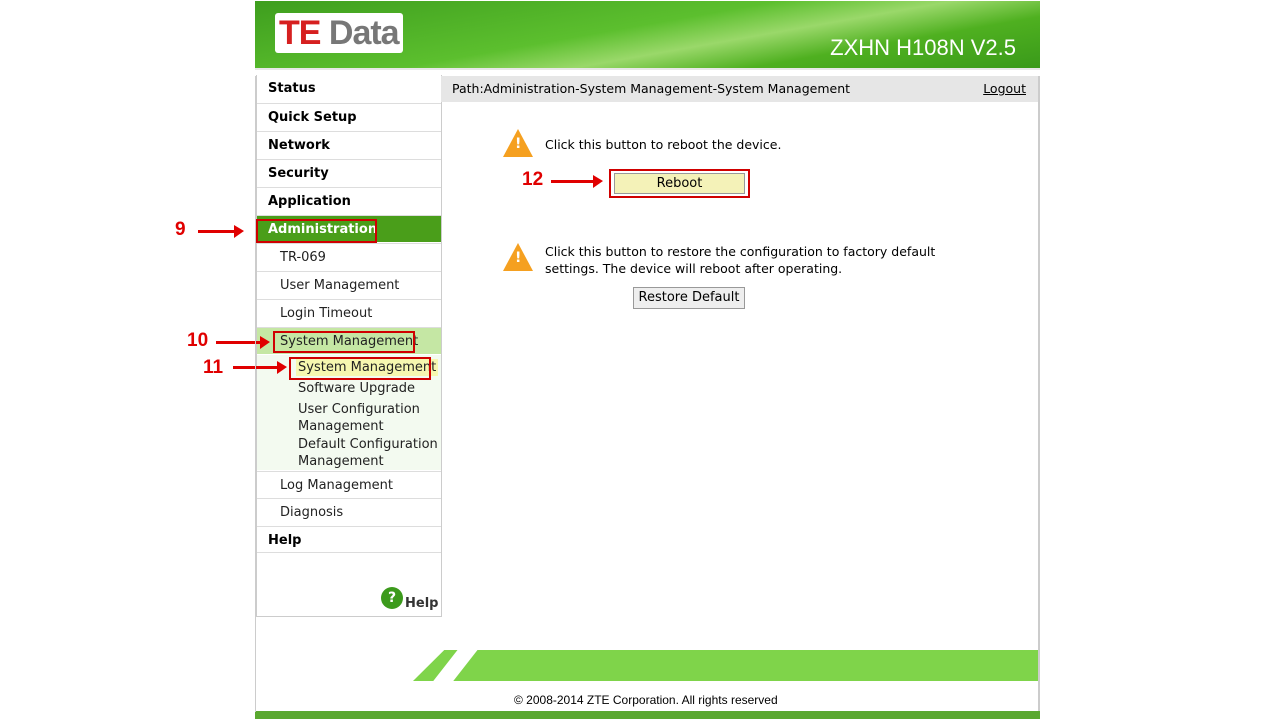 Image resolution: width=1280 pixels, height=720 pixels. I want to click on reboot-button: Reboot, so click(679, 183).